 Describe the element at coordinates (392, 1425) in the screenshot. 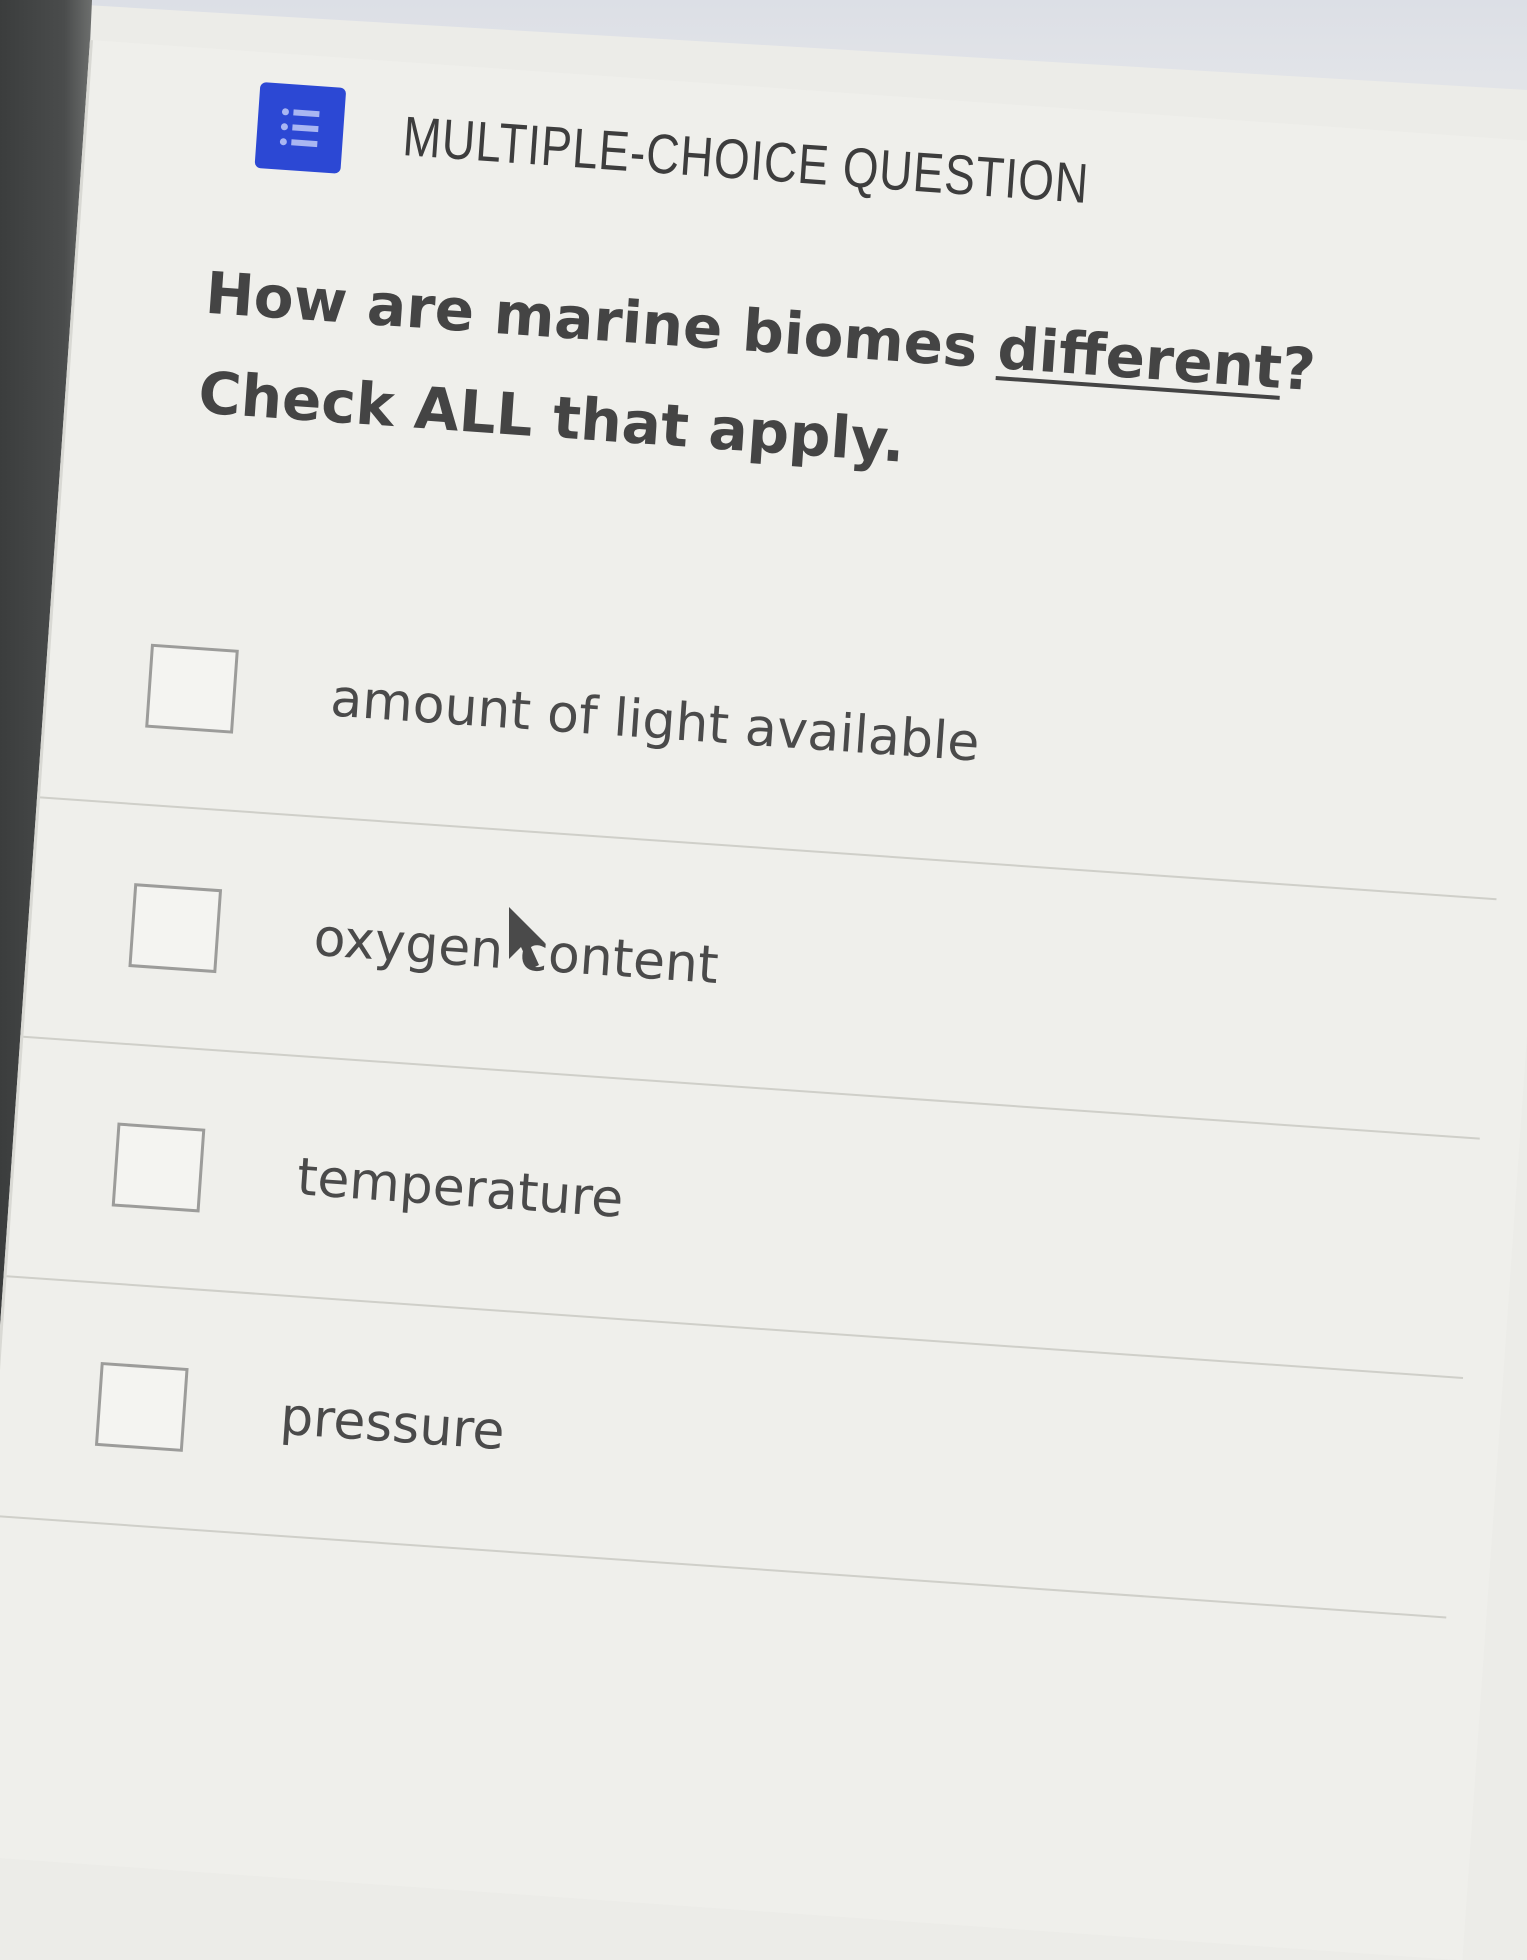

I see `option-label: pressure` at that location.